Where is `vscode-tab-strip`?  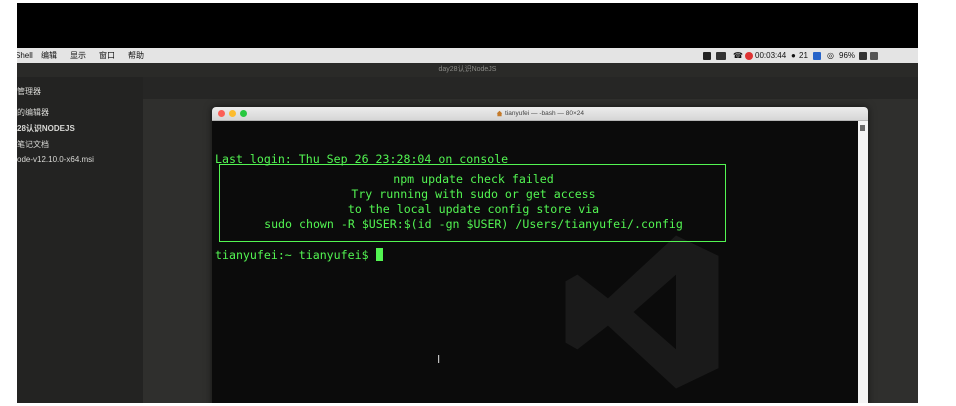 vscode-tab-strip is located at coordinates (530, 88).